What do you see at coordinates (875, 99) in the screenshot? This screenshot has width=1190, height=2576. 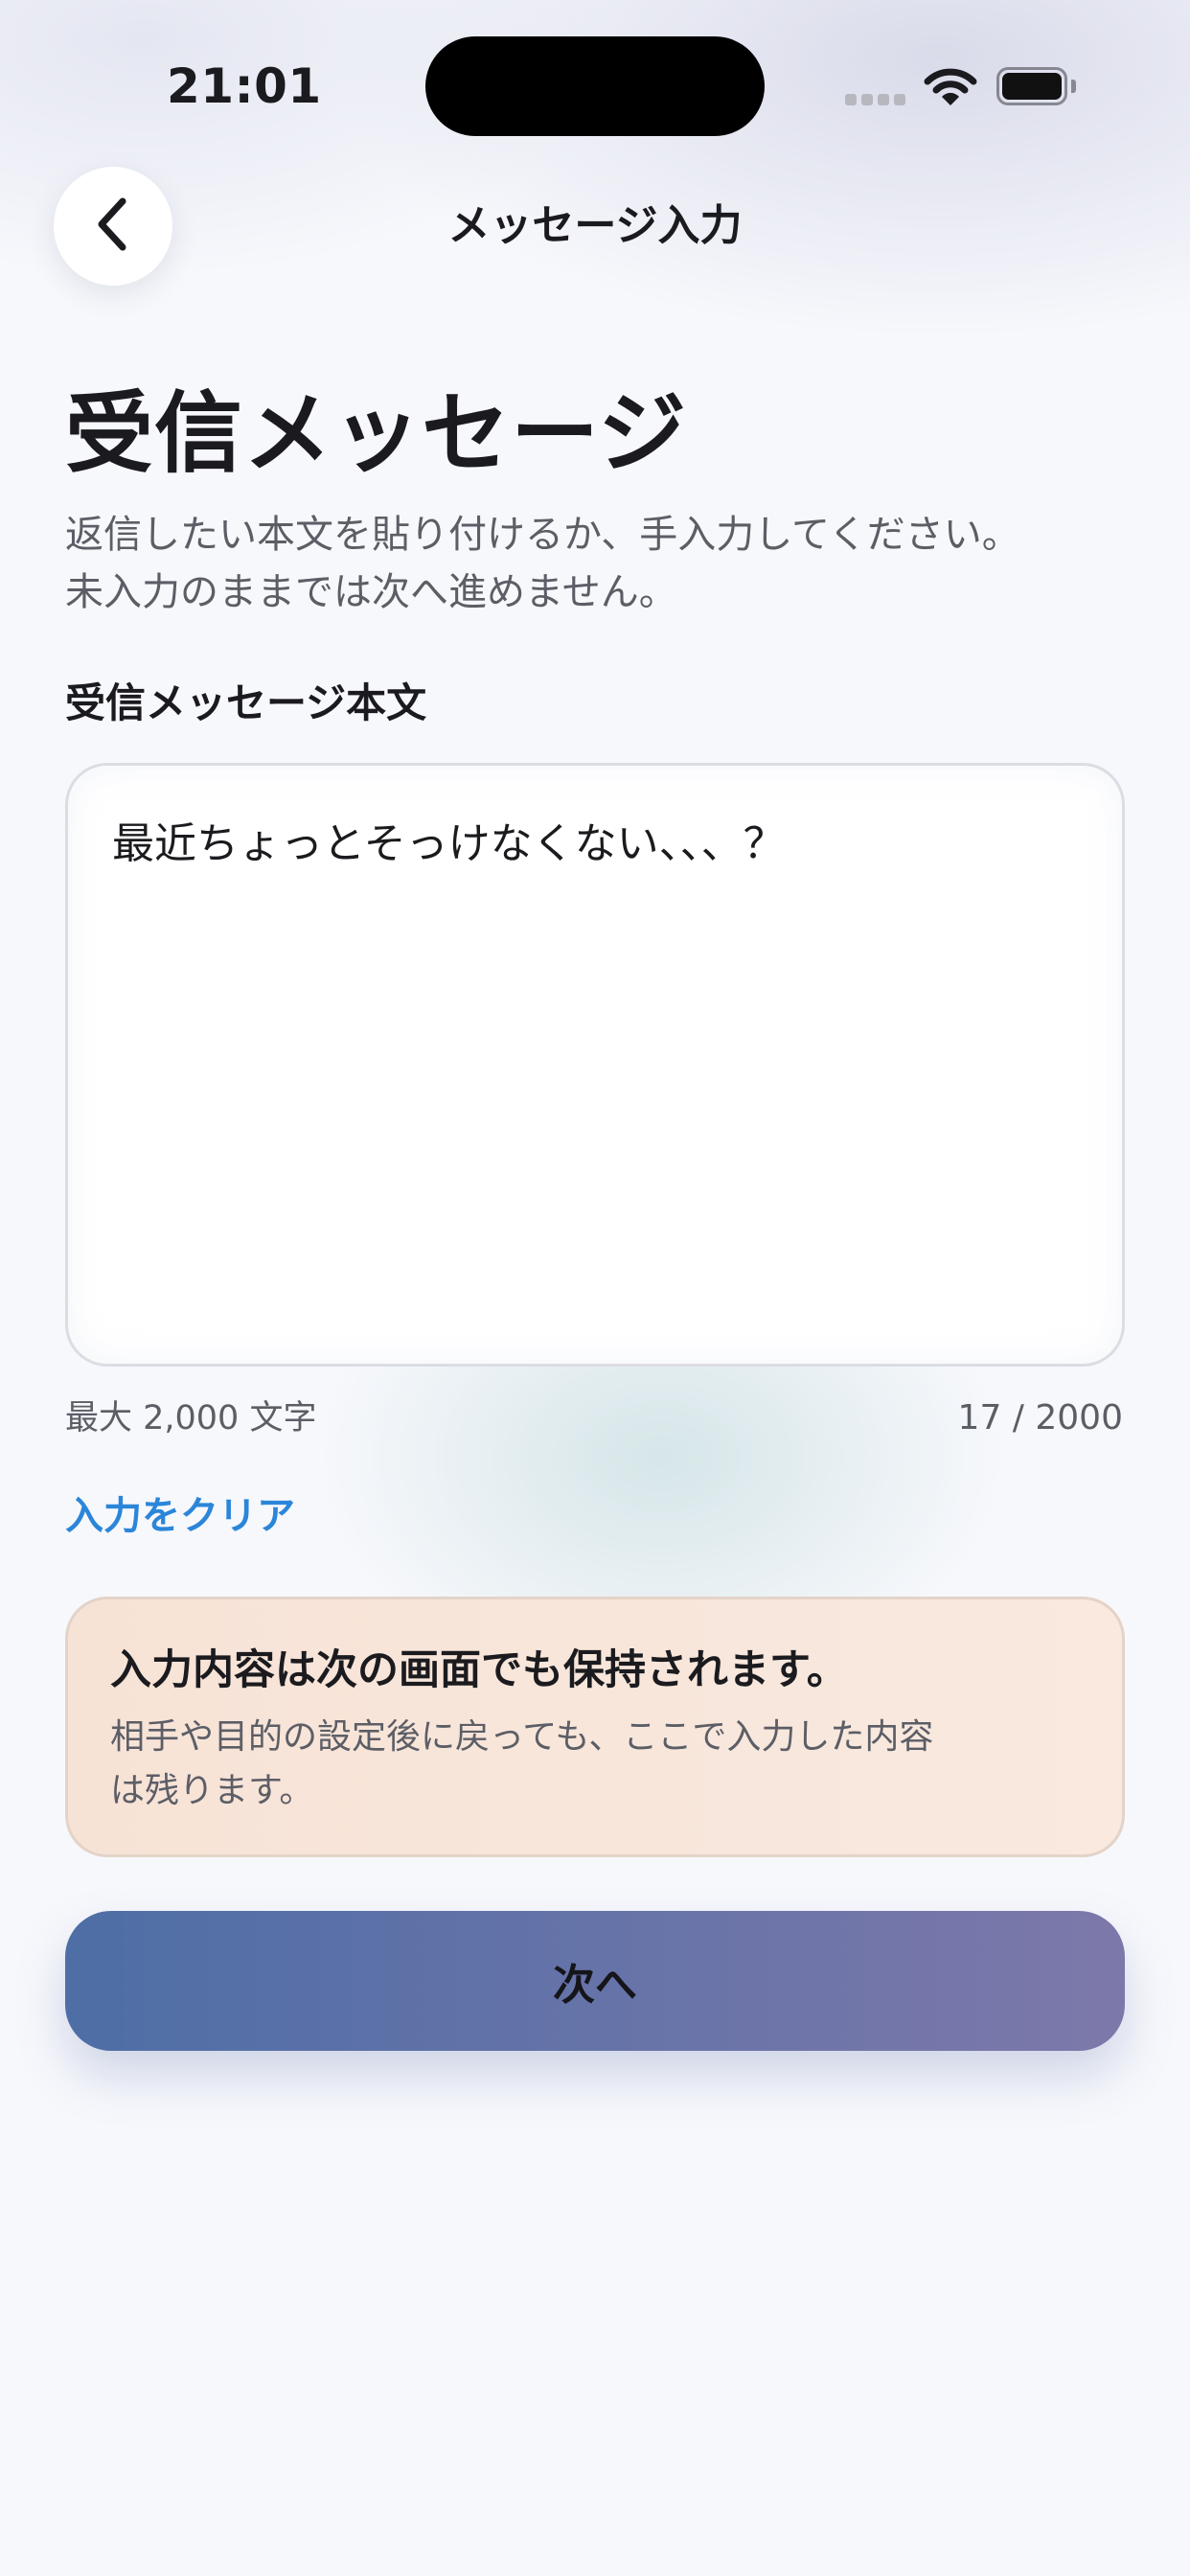 I see `cellular-signal-icon` at bounding box center [875, 99].